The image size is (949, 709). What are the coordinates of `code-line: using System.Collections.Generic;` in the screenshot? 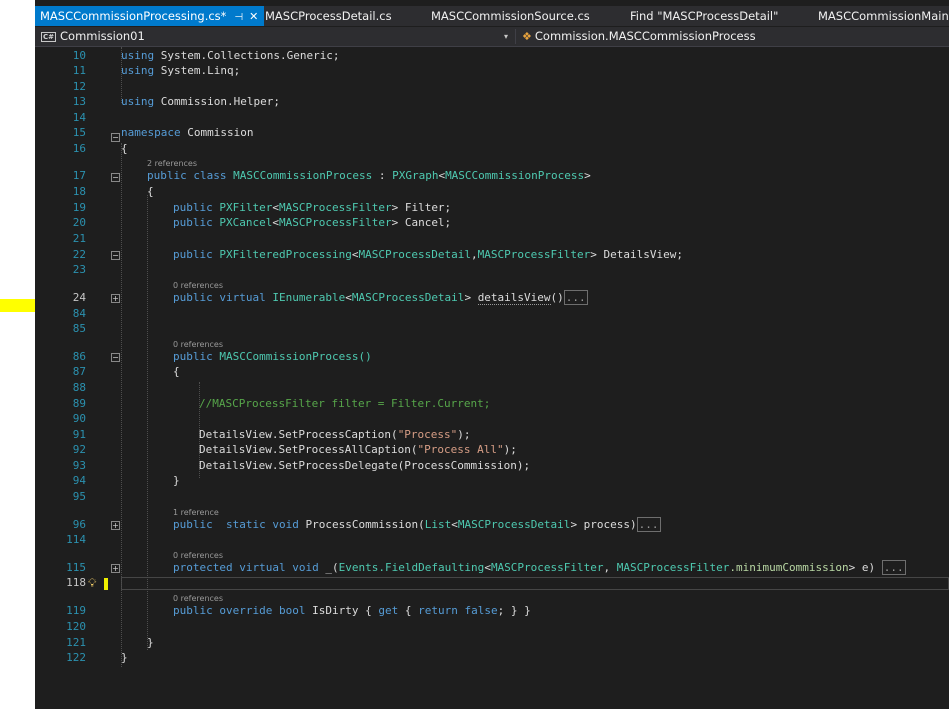 It's located at (230, 55).